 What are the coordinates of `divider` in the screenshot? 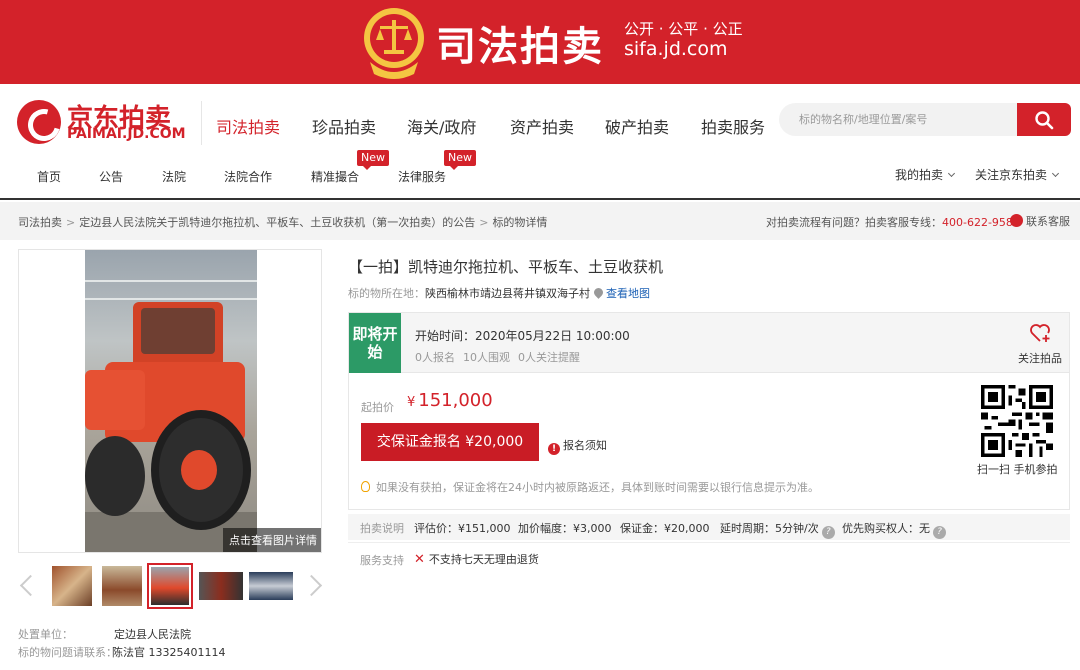 It's located at (709, 542).